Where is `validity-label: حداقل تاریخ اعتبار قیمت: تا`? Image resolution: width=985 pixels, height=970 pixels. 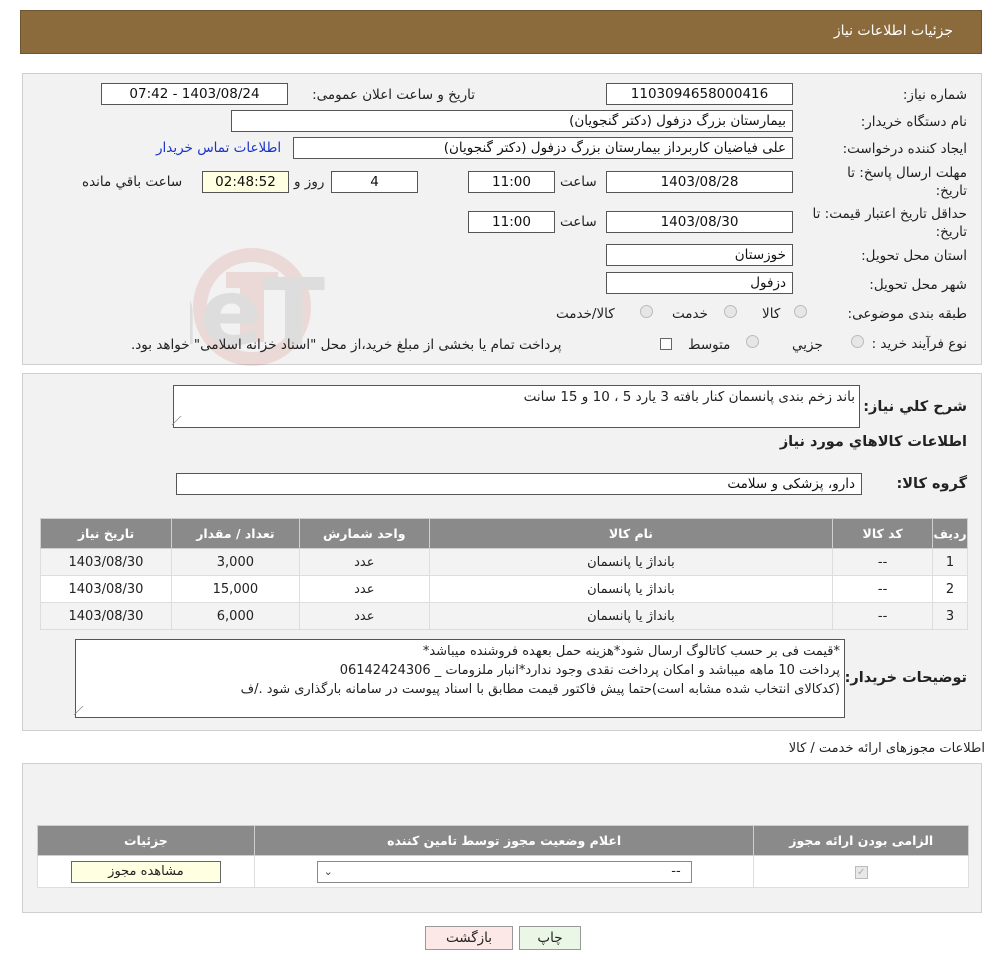 validity-label: حداقل تاریخ اعتبار قیمت: تا is located at coordinates (889, 214).